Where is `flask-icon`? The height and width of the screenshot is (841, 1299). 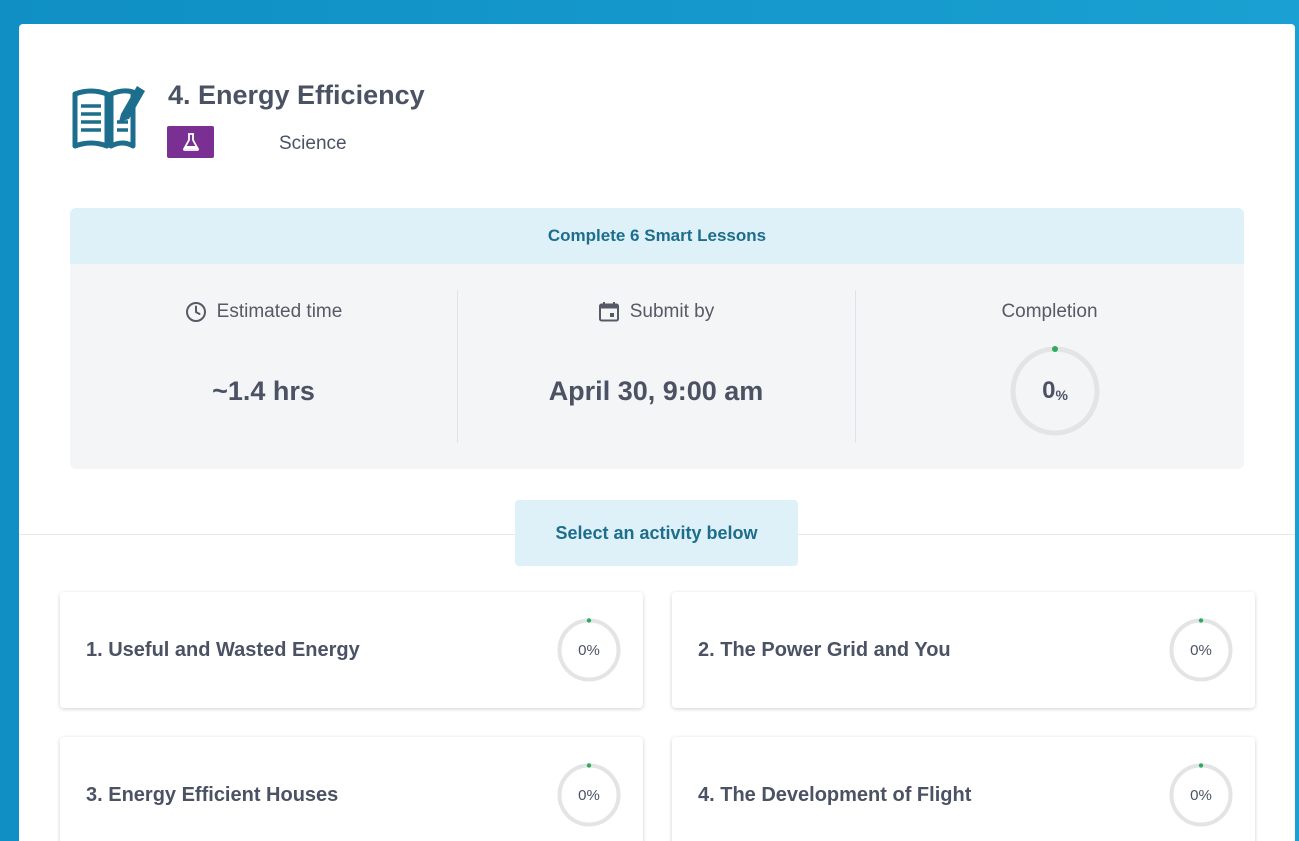
flask-icon is located at coordinates (190, 142).